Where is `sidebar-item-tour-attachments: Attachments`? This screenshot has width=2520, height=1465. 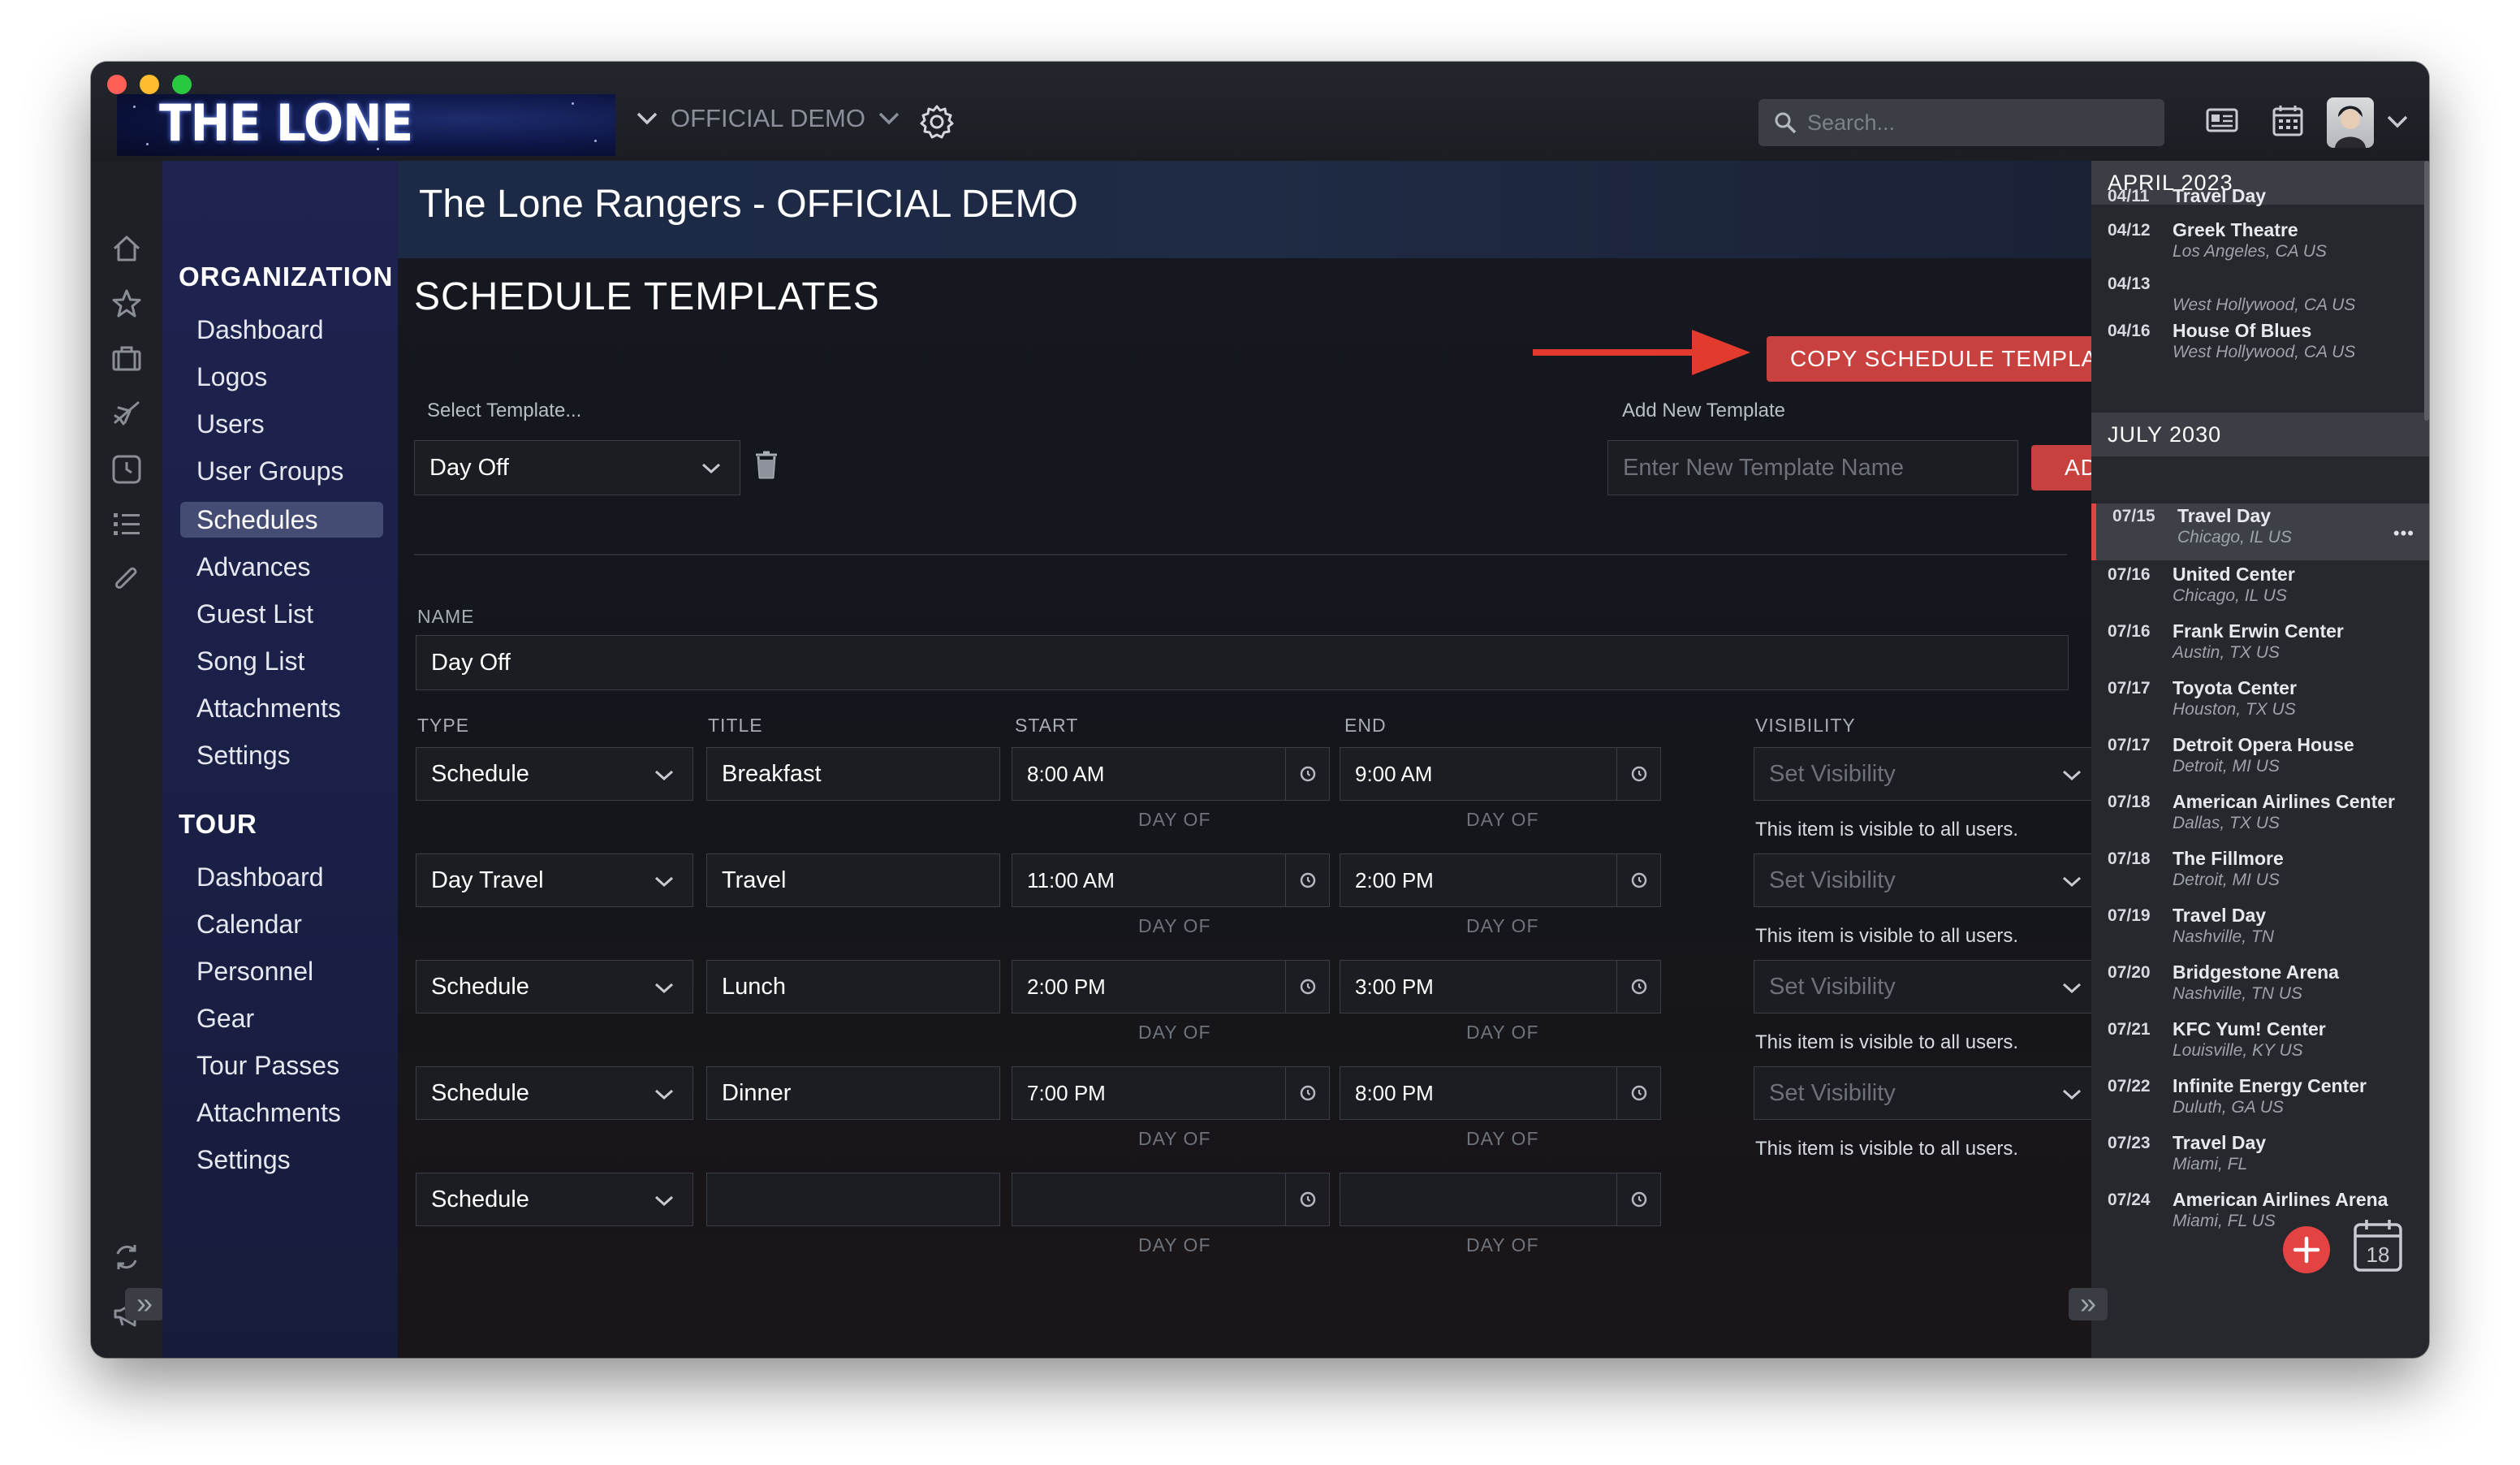 sidebar-item-tour-attachments: Attachments is located at coordinates (281, 1112).